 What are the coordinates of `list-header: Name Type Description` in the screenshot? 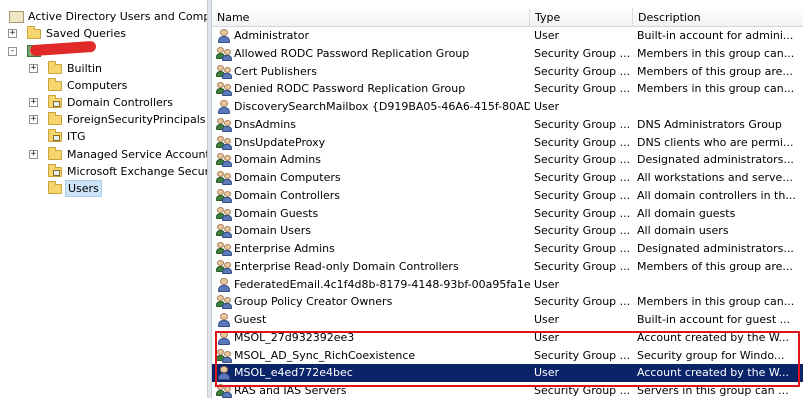 It's located at (507, 17).